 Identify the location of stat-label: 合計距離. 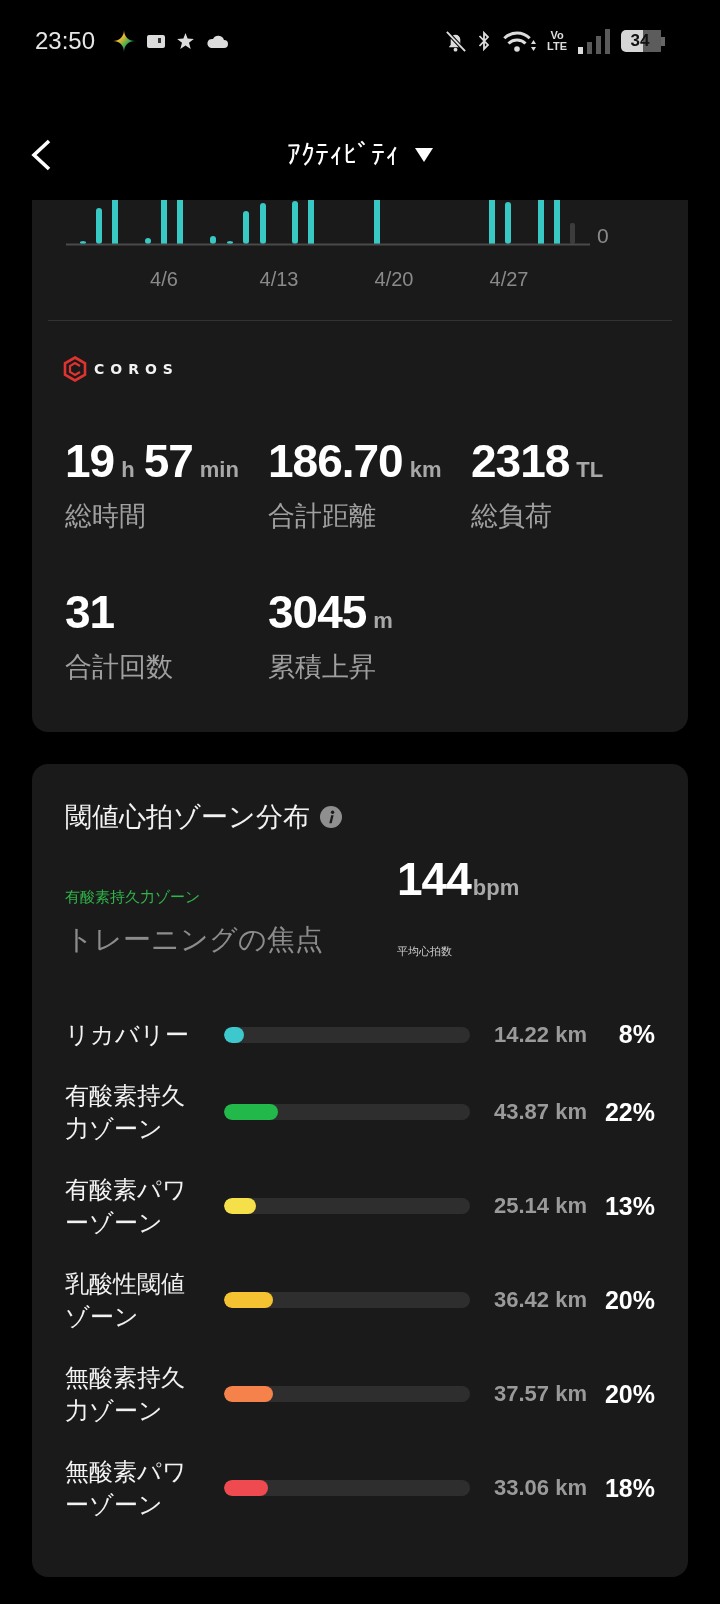
(322, 516).